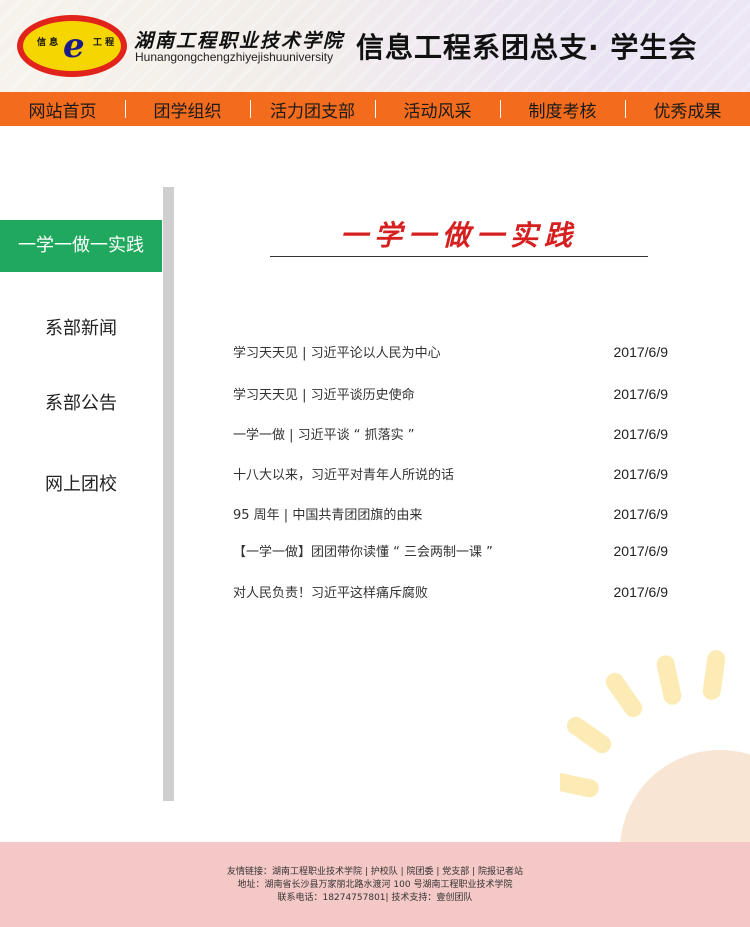  I want to click on sidebar-divider, so click(168, 494).